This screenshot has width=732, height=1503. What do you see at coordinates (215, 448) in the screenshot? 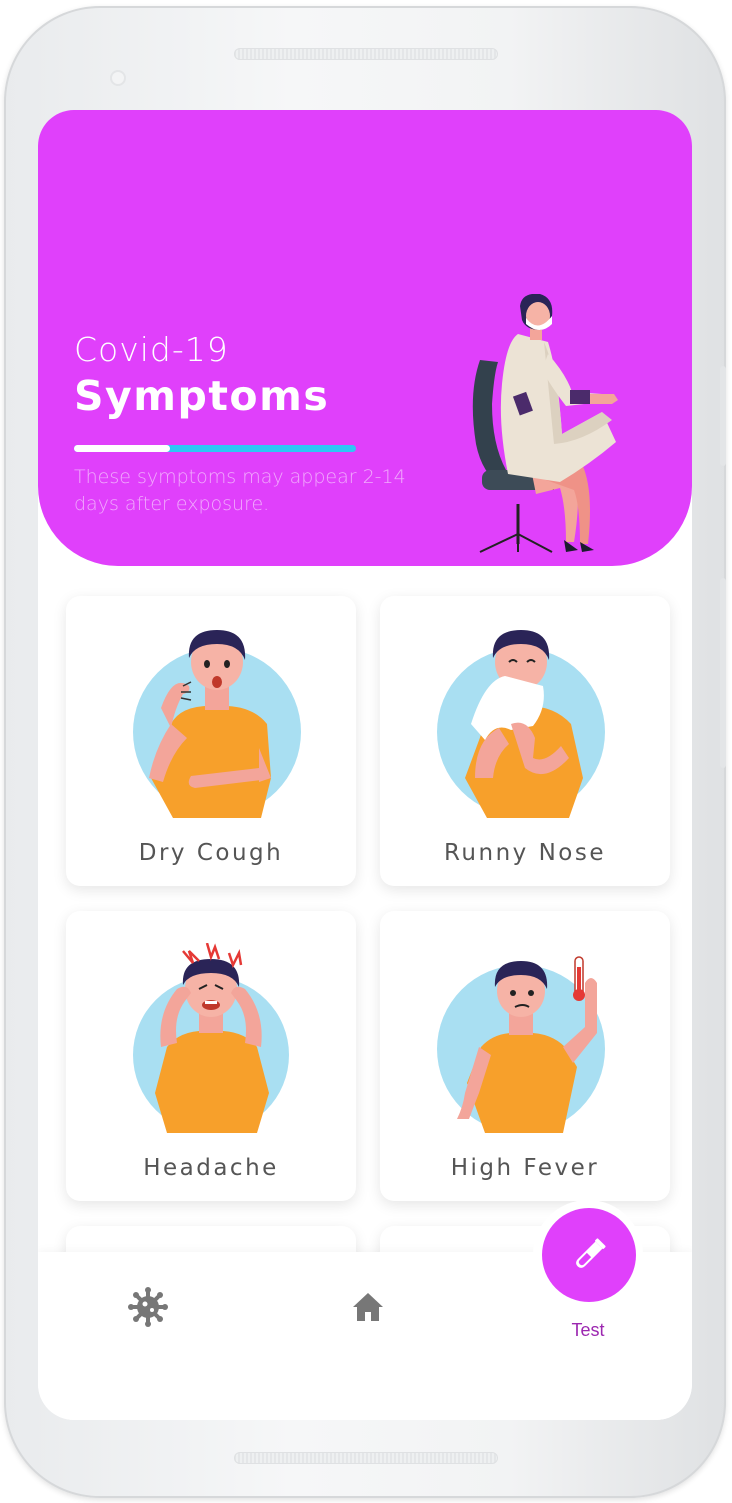
I see `progress-bar` at bounding box center [215, 448].